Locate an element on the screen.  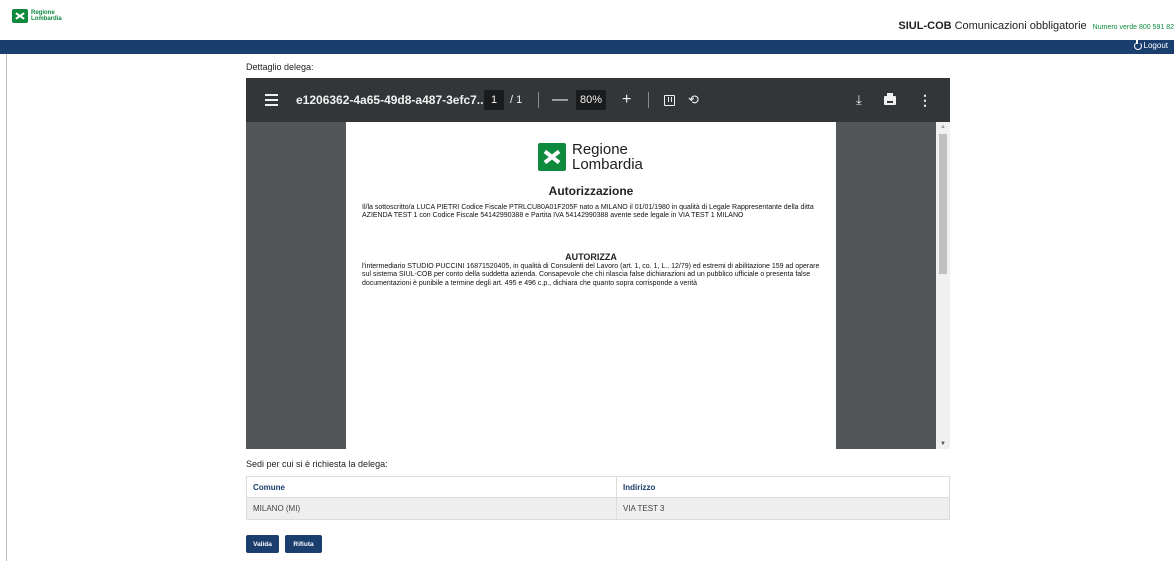
table-header-row: Comune Indirizzo is located at coordinates (598, 487).